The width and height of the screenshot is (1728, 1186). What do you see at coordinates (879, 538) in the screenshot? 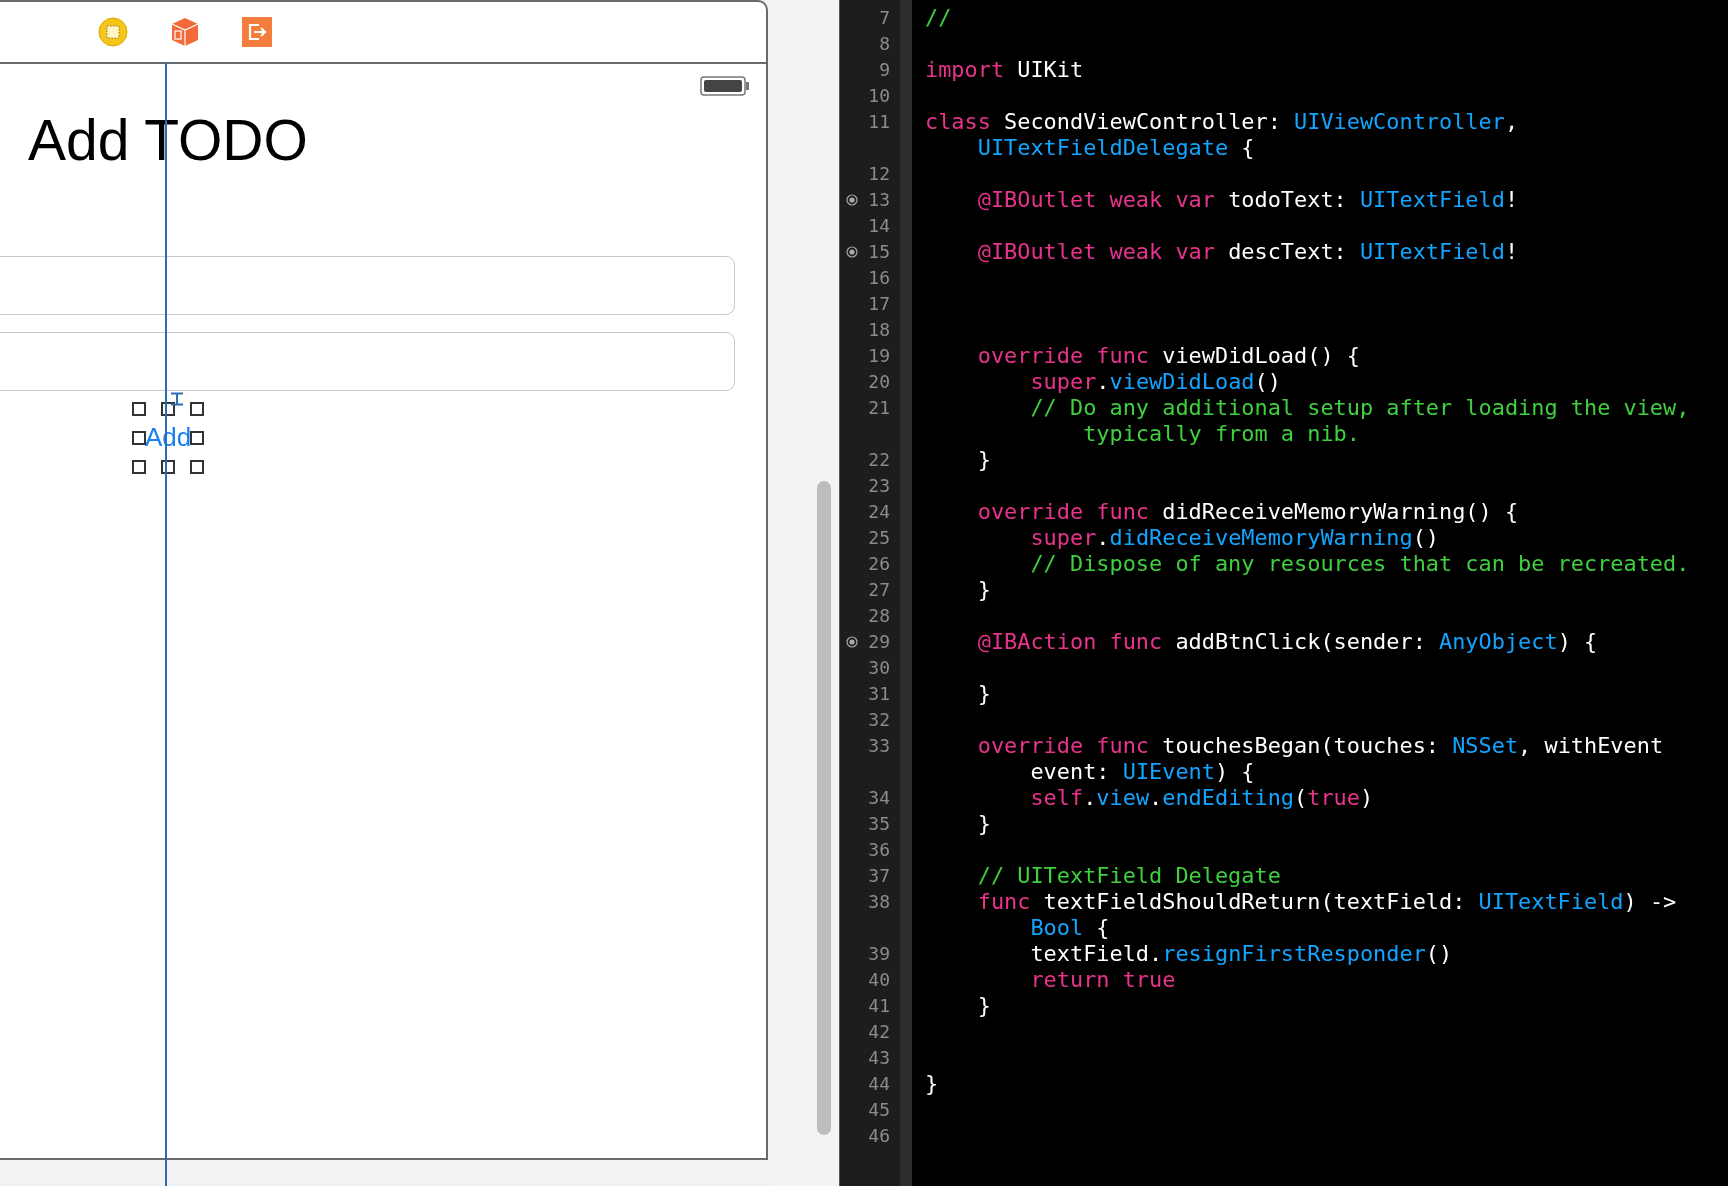
I see `line-number: 25` at bounding box center [879, 538].